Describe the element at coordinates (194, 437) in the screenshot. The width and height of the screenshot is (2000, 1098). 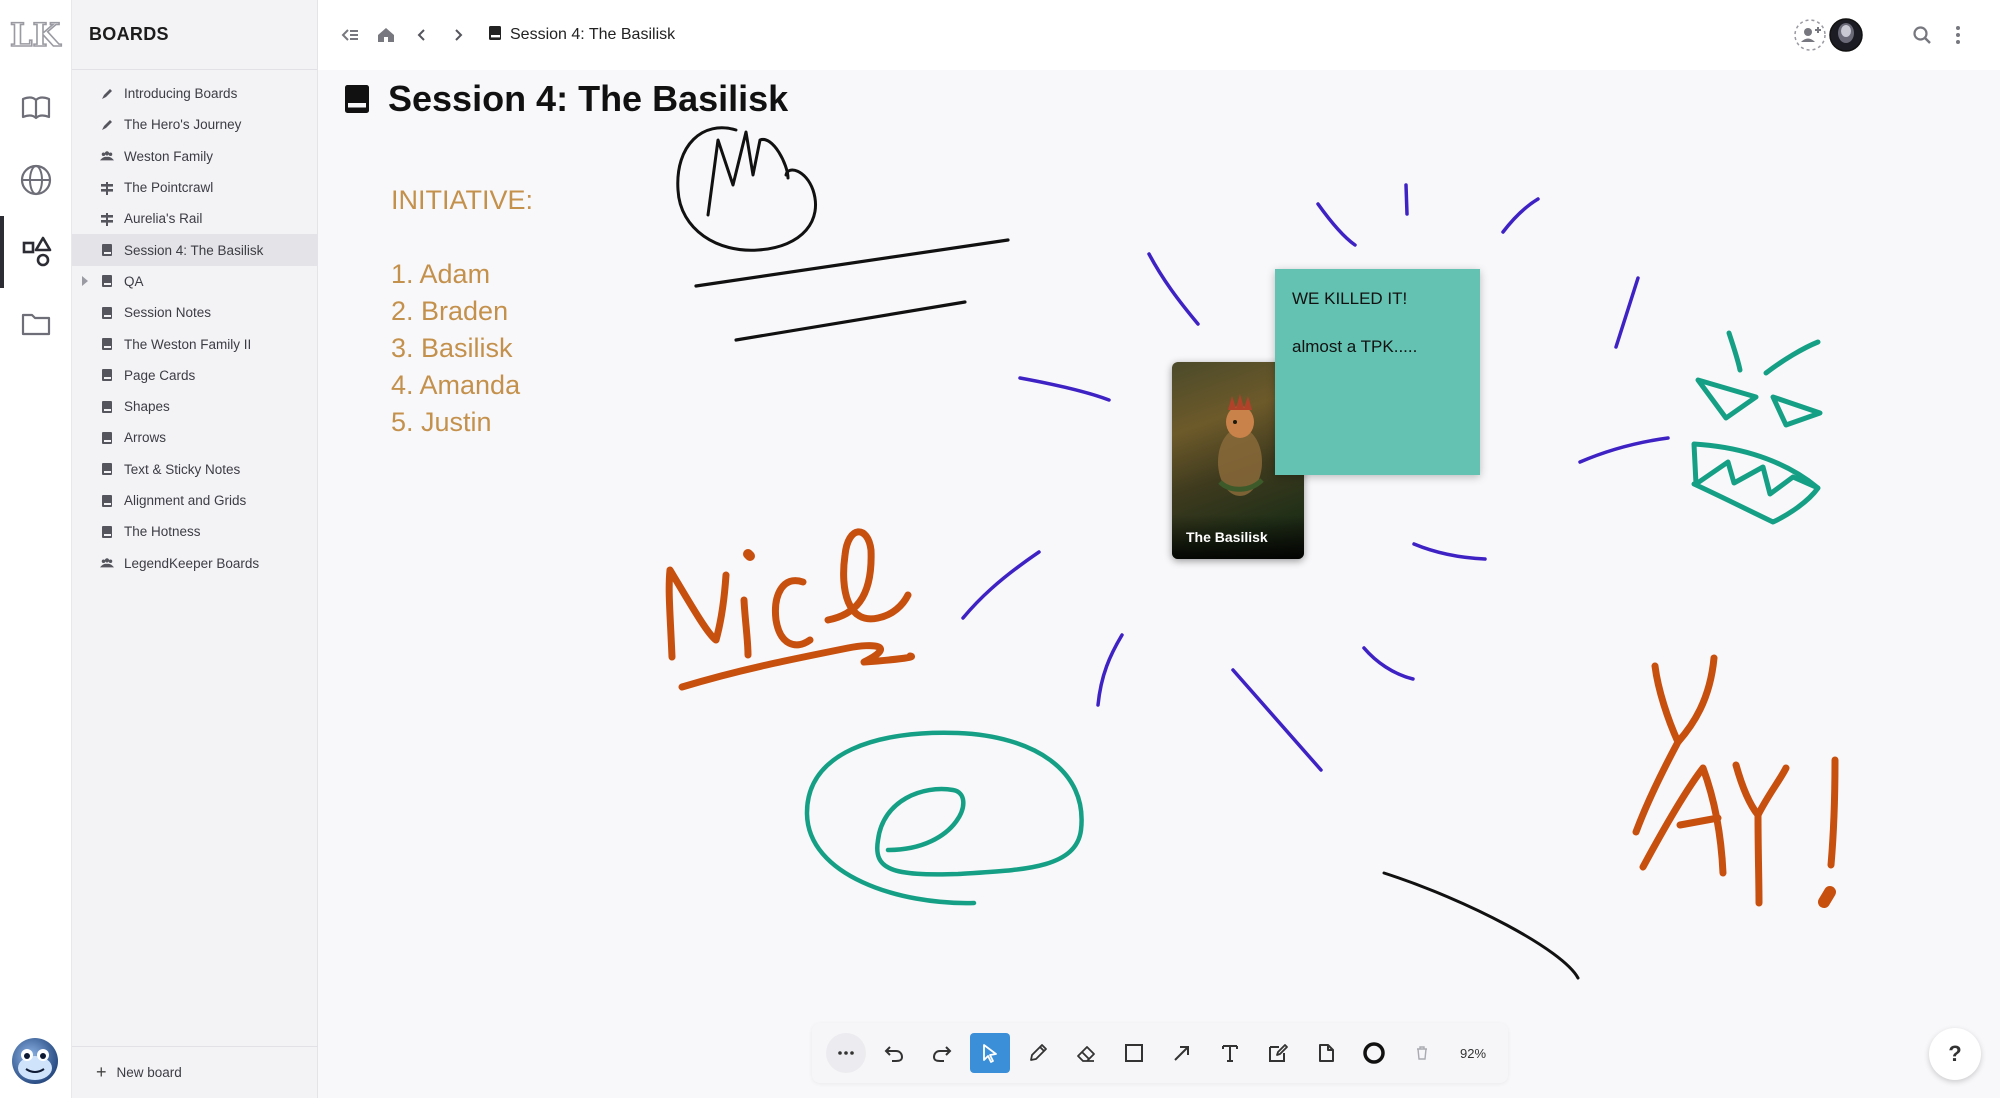
I see `sidebar-item-arrows: Arrows` at that location.